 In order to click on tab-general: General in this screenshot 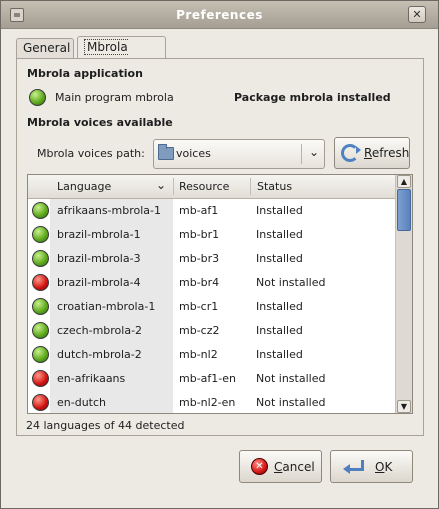, I will do `click(45, 48)`.